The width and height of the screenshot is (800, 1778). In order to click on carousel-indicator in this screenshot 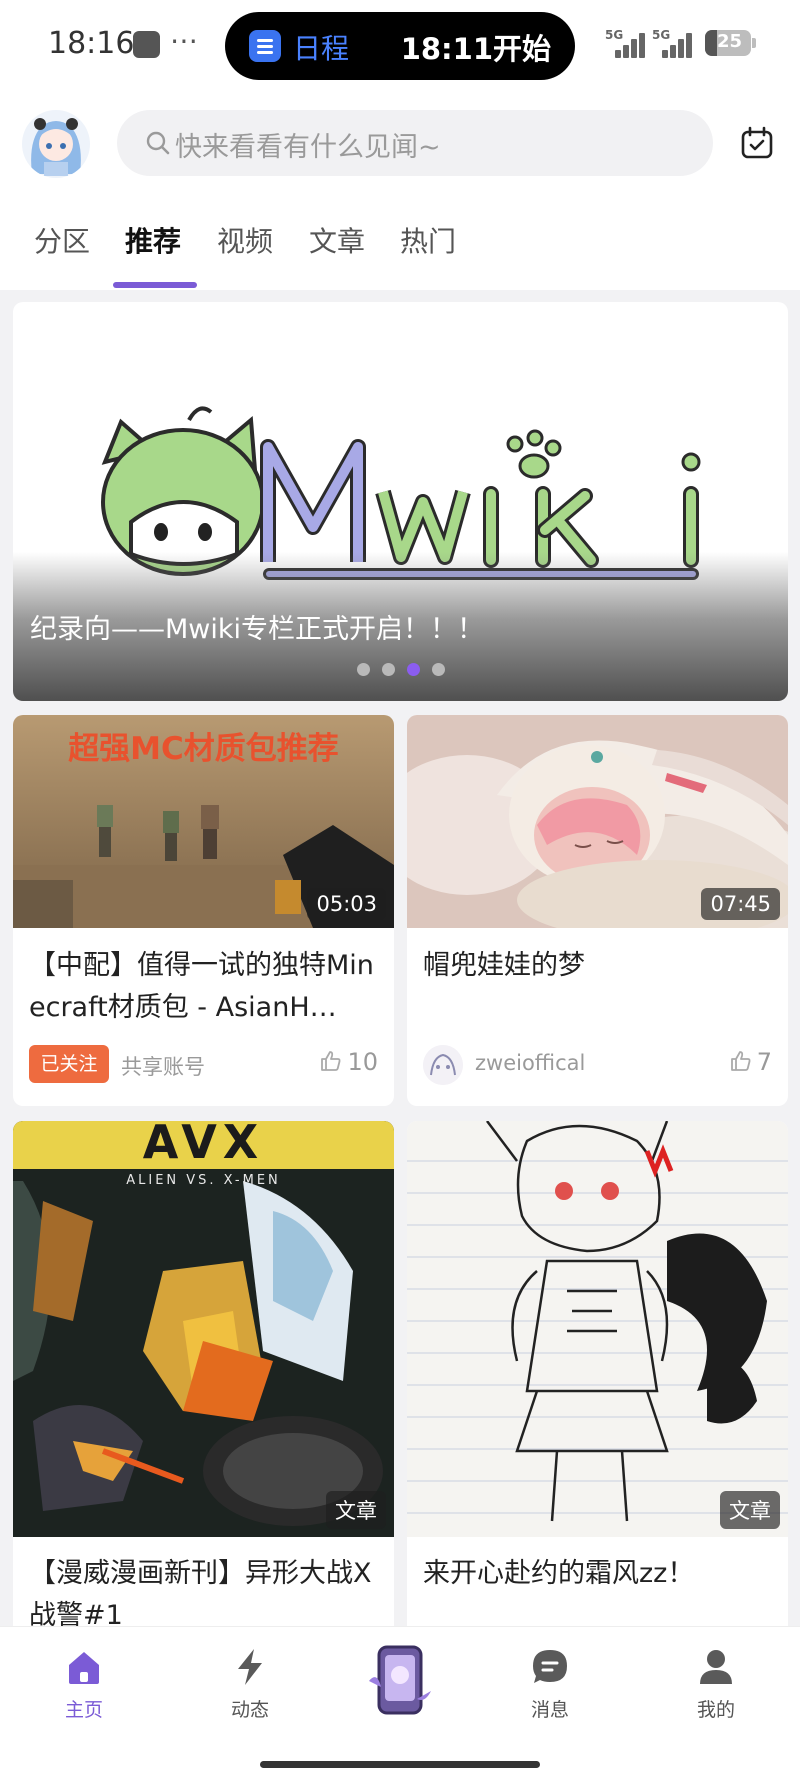, I will do `click(407, 670)`.